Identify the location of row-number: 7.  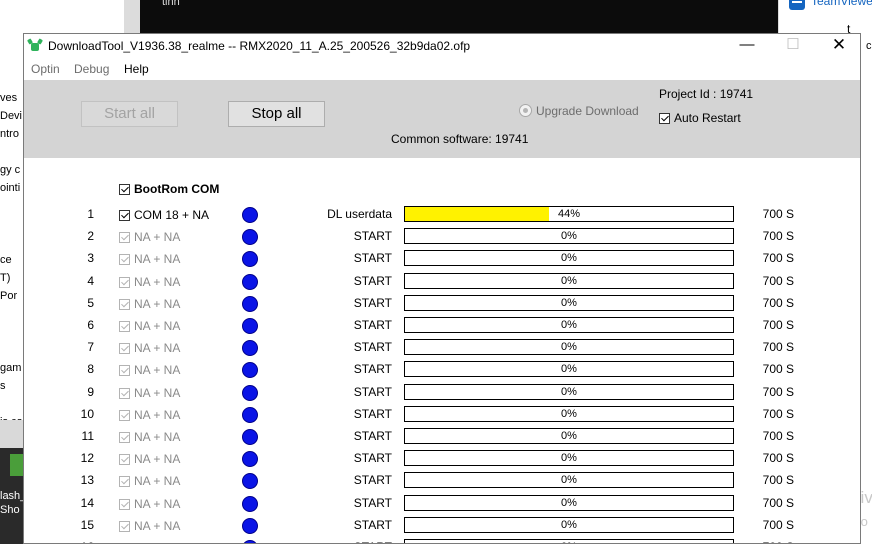
(90, 347).